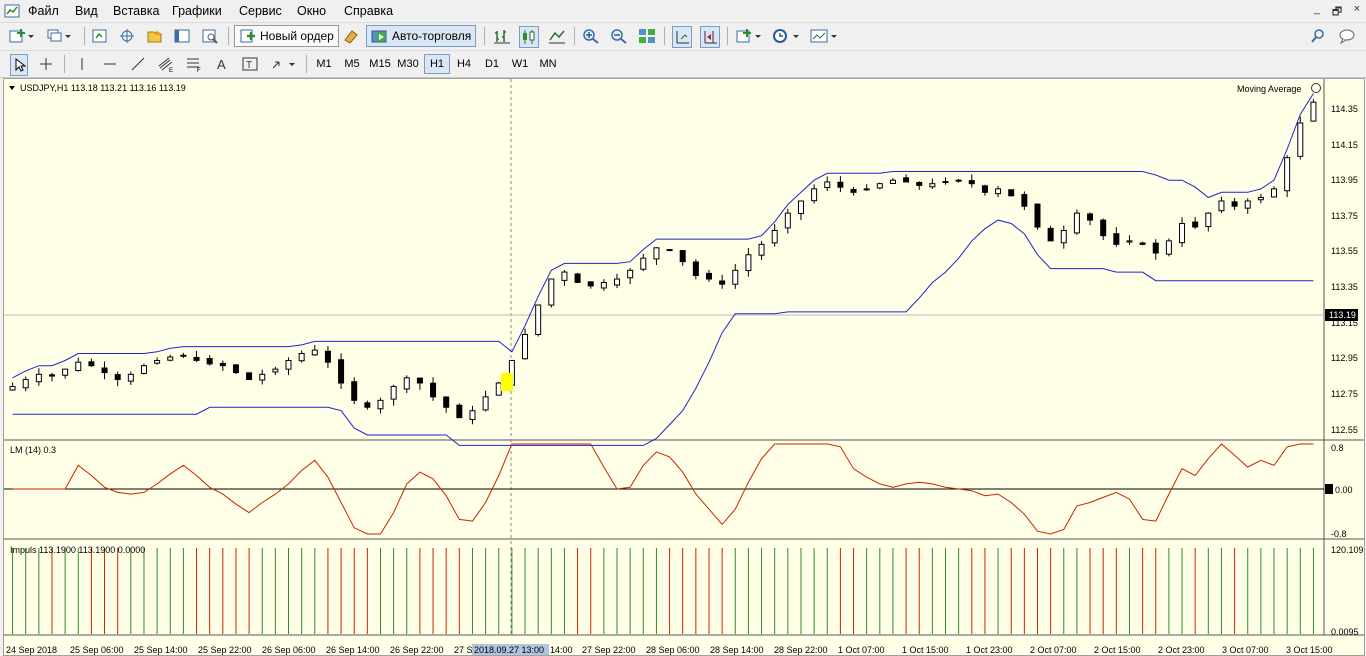  Describe the element at coordinates (520, 64) in the screenshot. I see `timeframe-w1: W1` at that location.